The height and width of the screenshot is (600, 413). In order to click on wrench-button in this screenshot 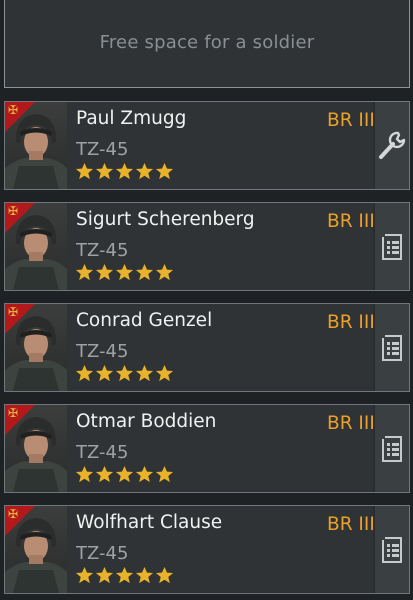, I will do `click(392, 145)`.